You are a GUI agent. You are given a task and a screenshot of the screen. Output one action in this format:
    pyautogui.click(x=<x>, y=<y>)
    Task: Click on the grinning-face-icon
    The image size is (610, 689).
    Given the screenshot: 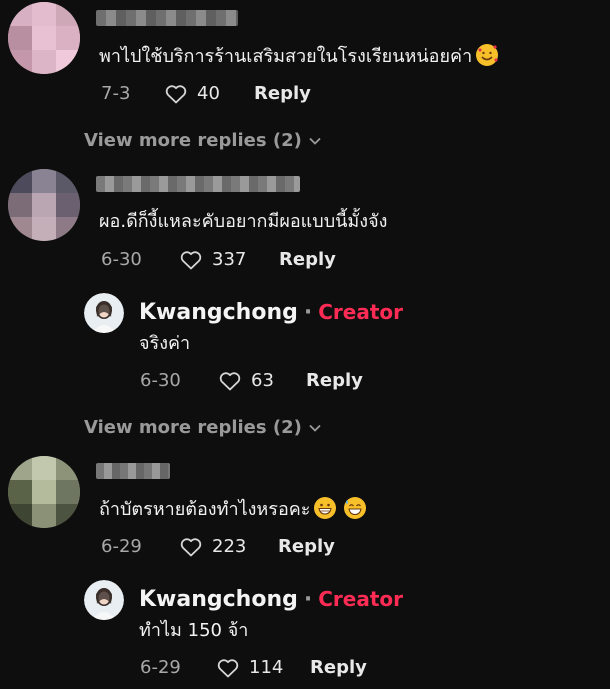 What is the action you would take?
    pyautogui.click(x=325, y=508)
    